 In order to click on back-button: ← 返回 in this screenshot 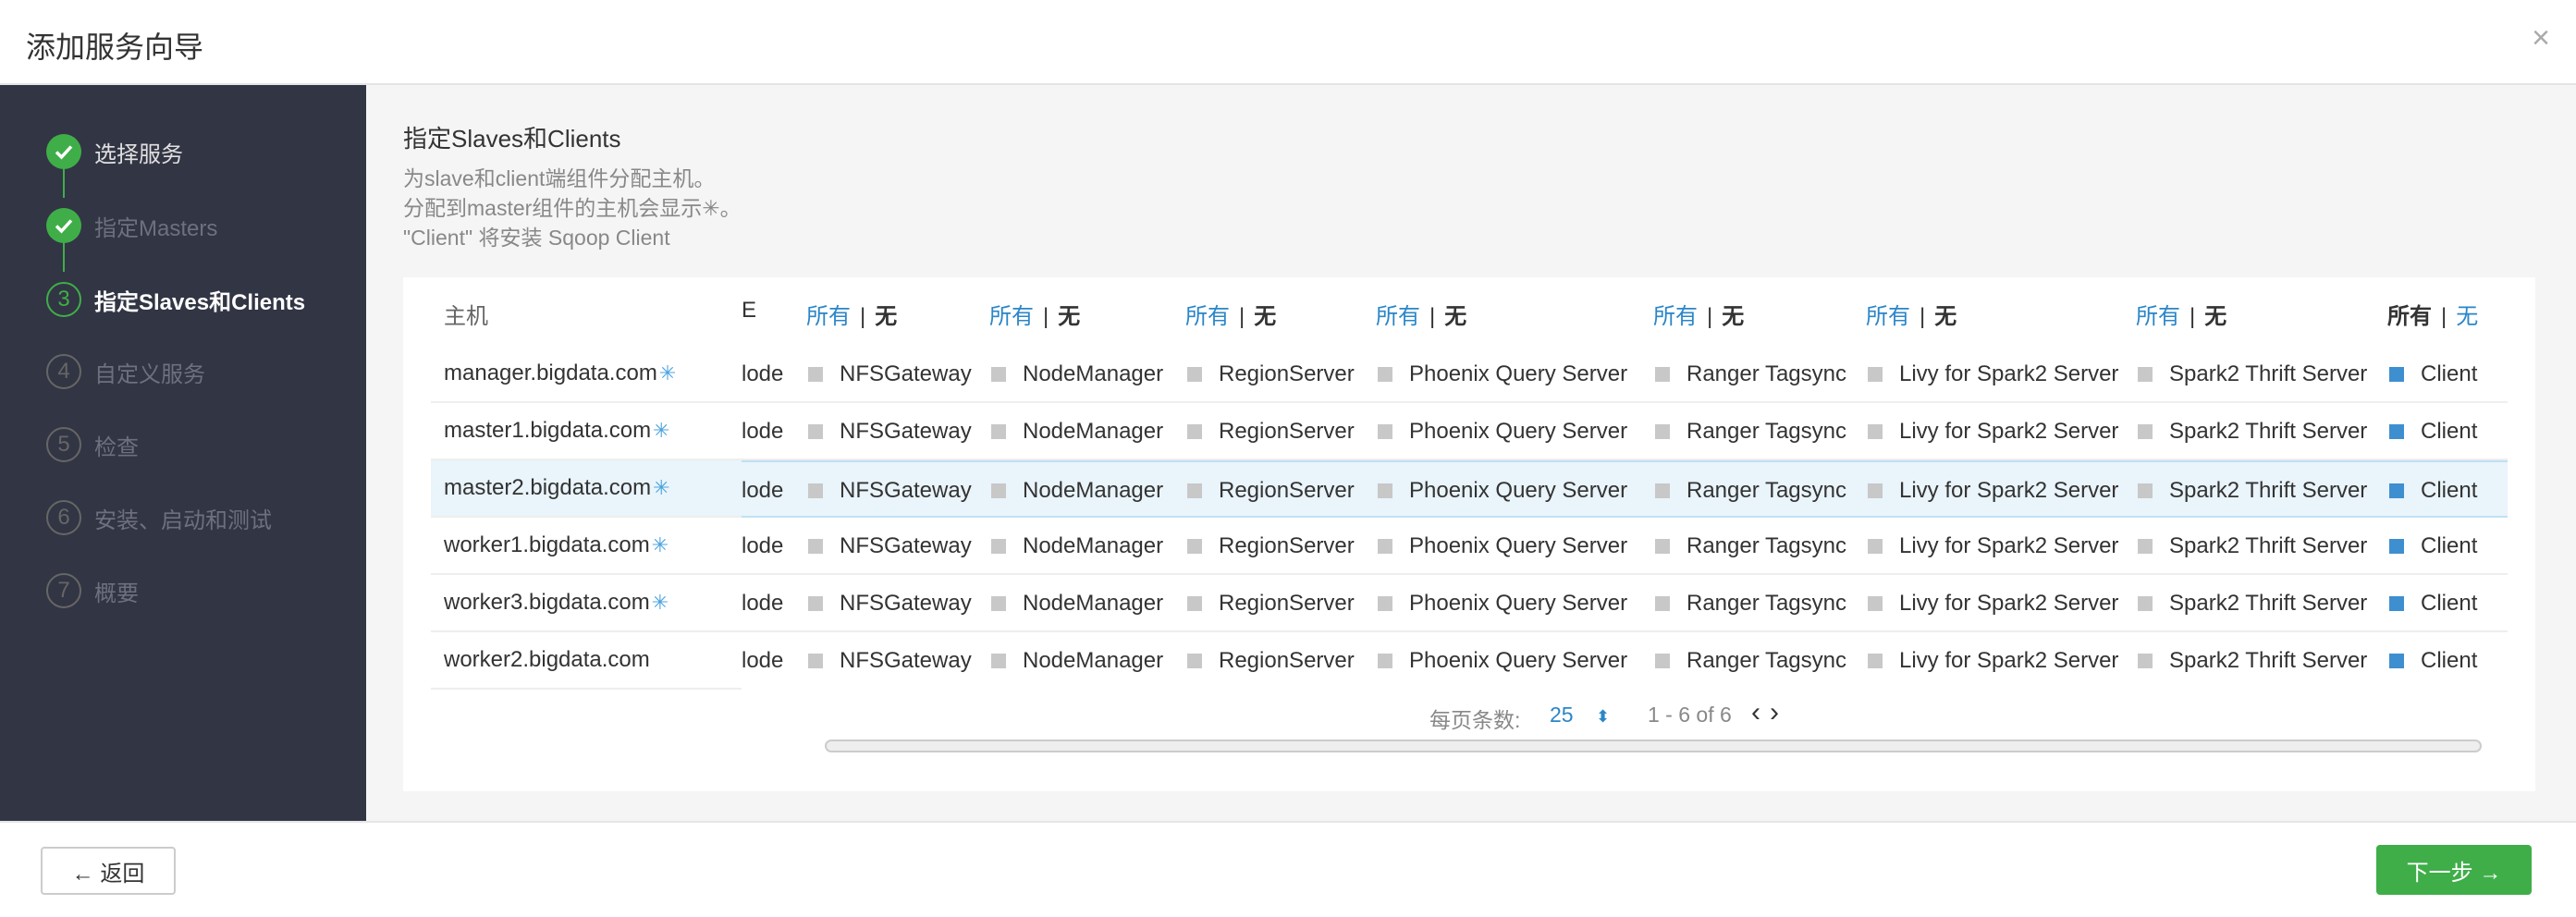, I will do `click(108, 871)`.